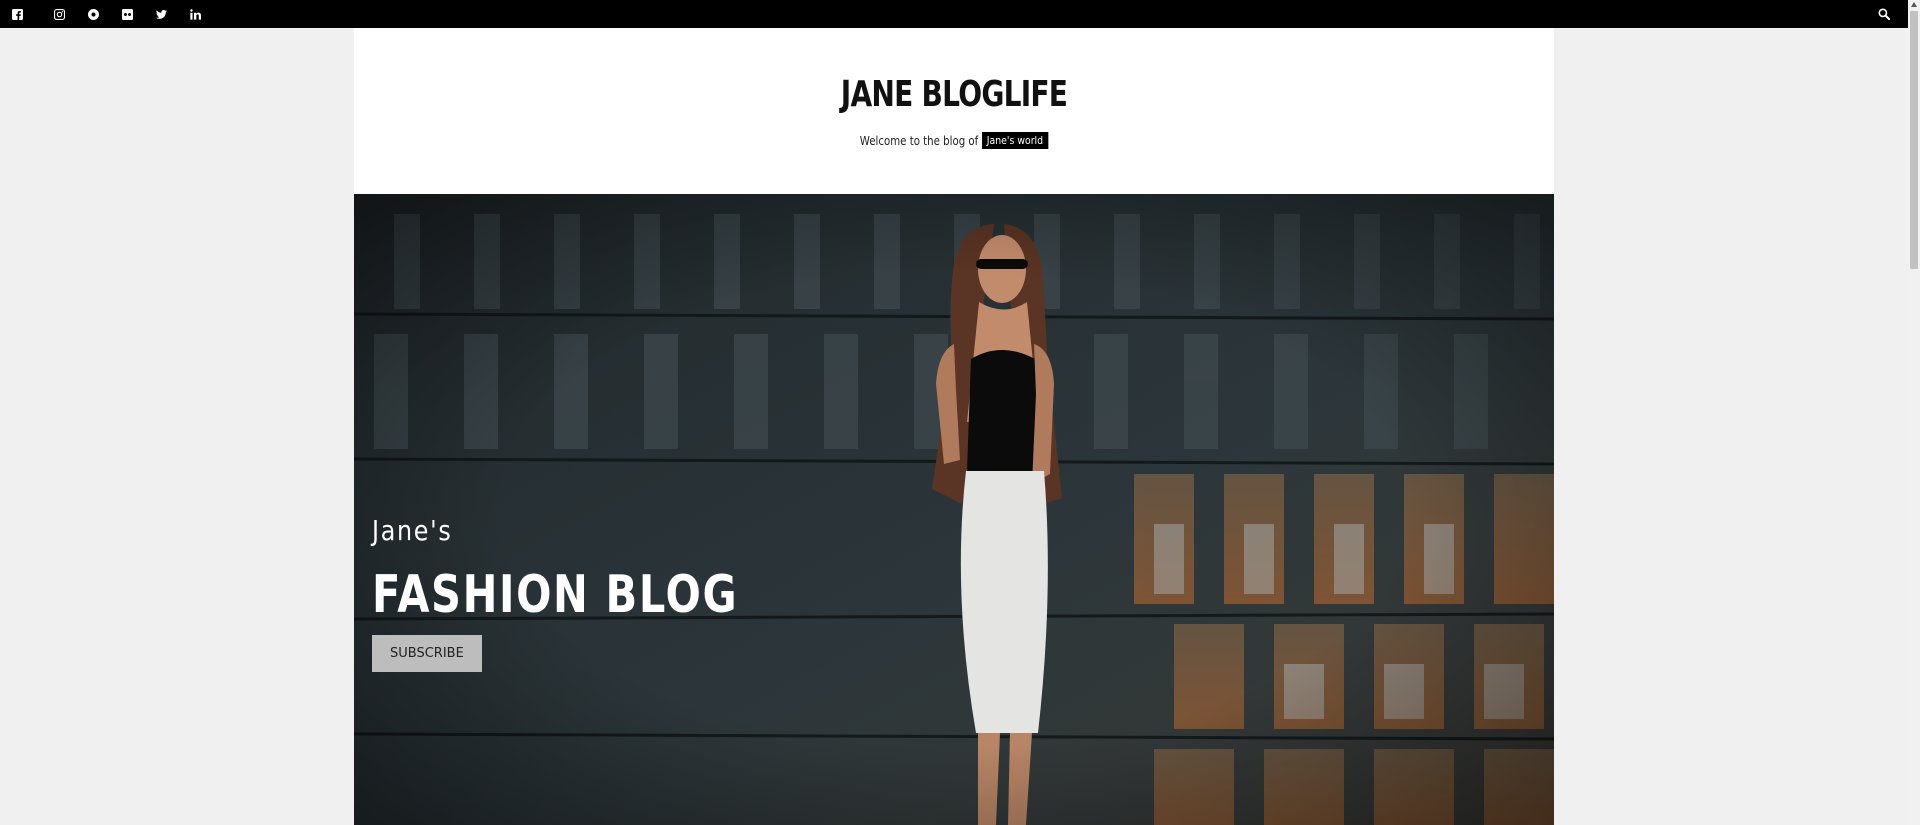  I want to click on instagram-icon, so click(59, 14).